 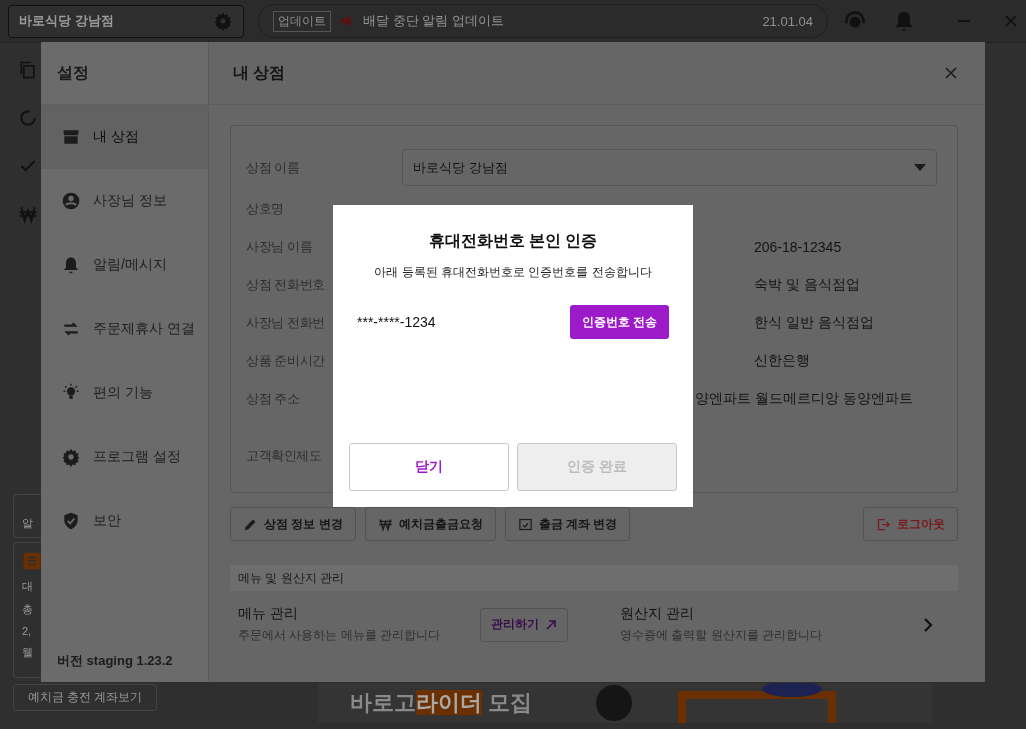 What do you see at coordinates (807, 285) in the screenshot?
I see `field-value: 숙박 및 음식점업` at bounding box center [807, 285].